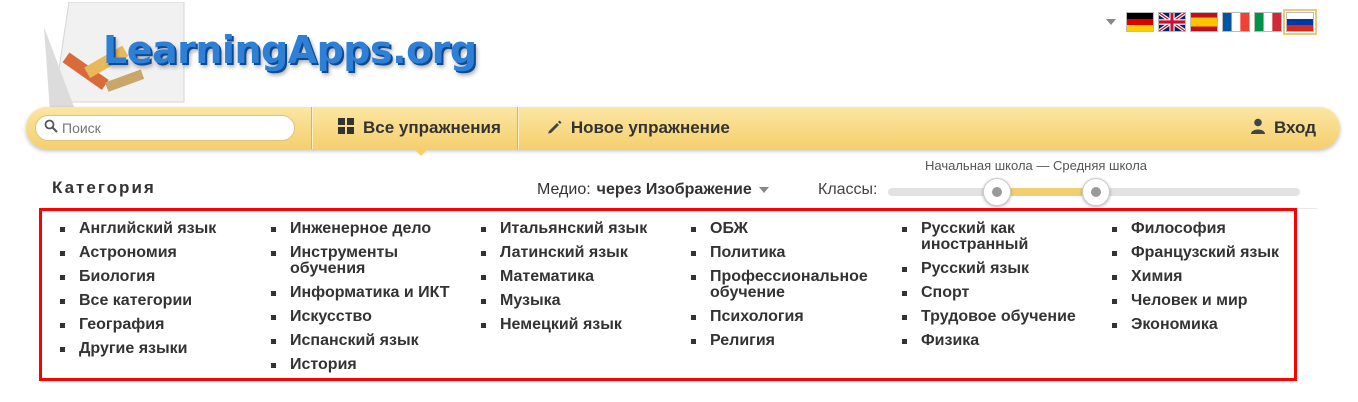 The height and width of the screenshot is (402, 1358). Describe the element at coordinates (575, 325) in the screenshot. I see `category-item: Немецкий язык` at that location.